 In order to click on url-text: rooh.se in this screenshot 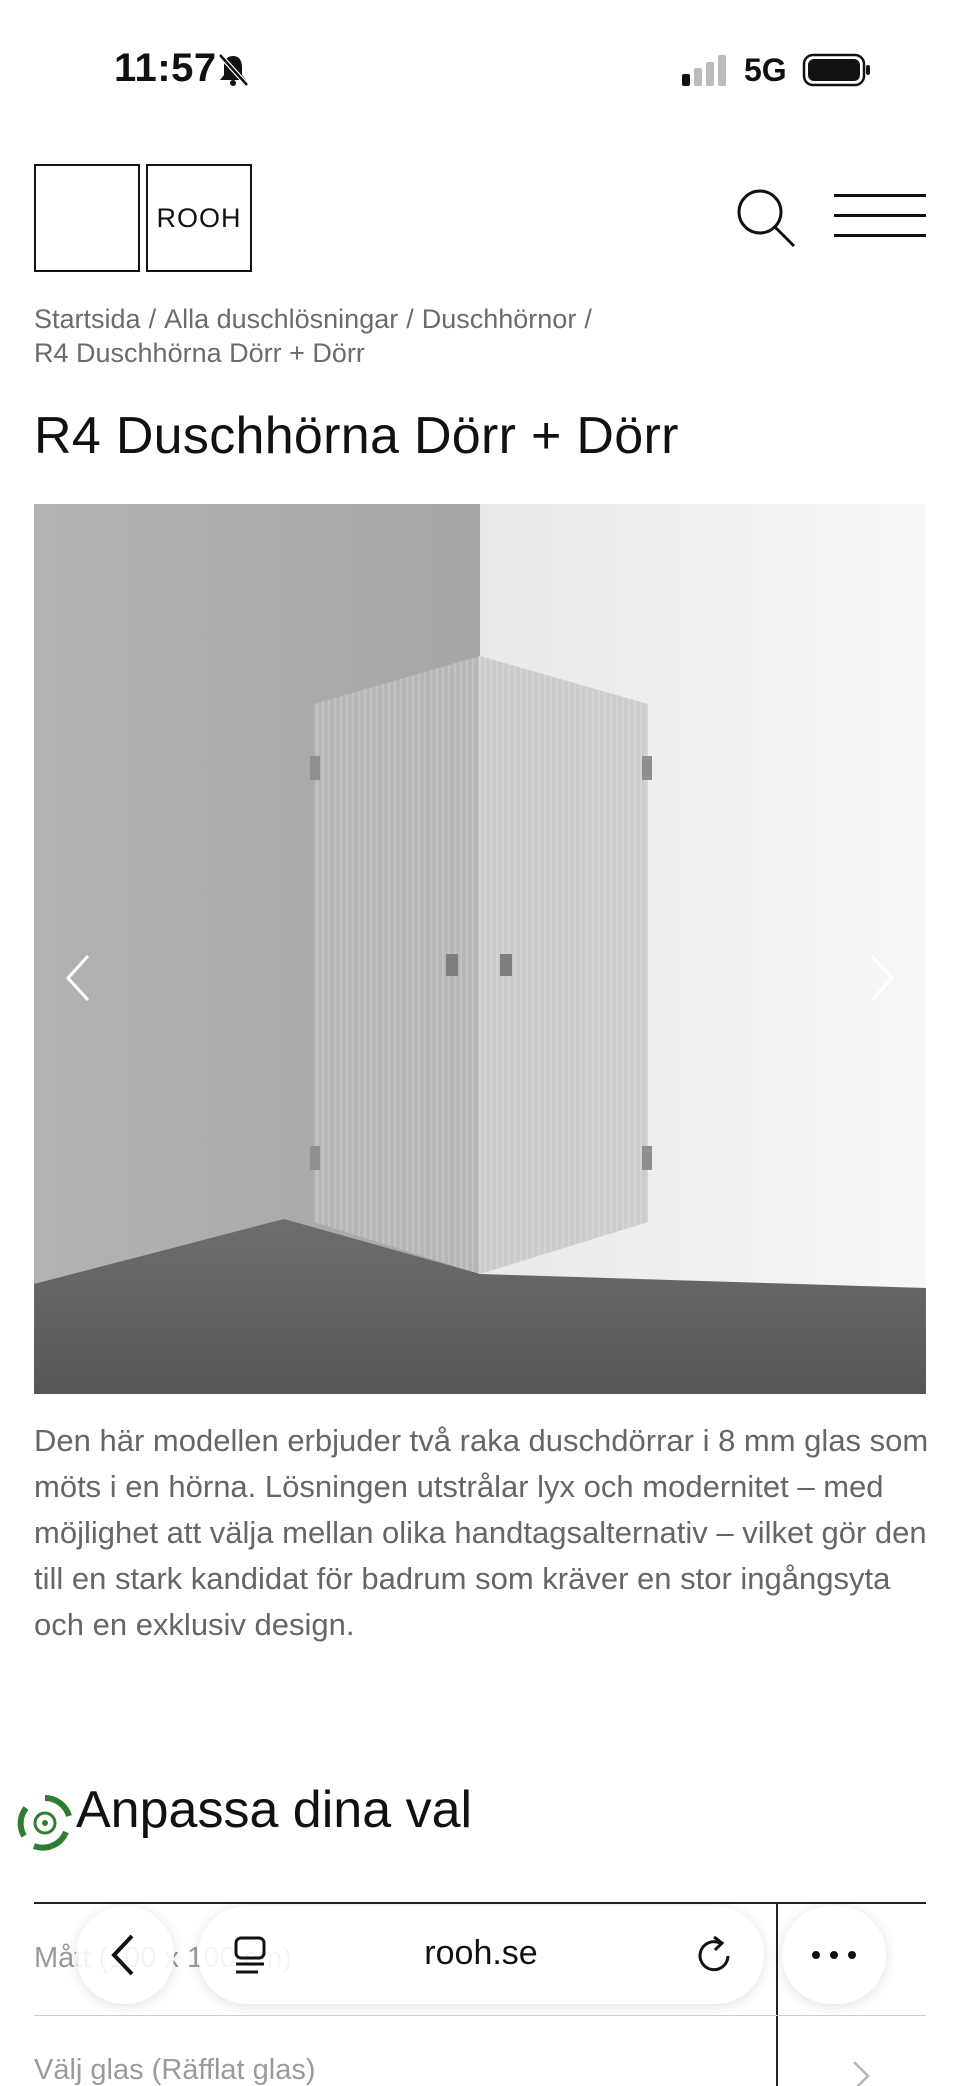, I will do `click(481, 1953)`.